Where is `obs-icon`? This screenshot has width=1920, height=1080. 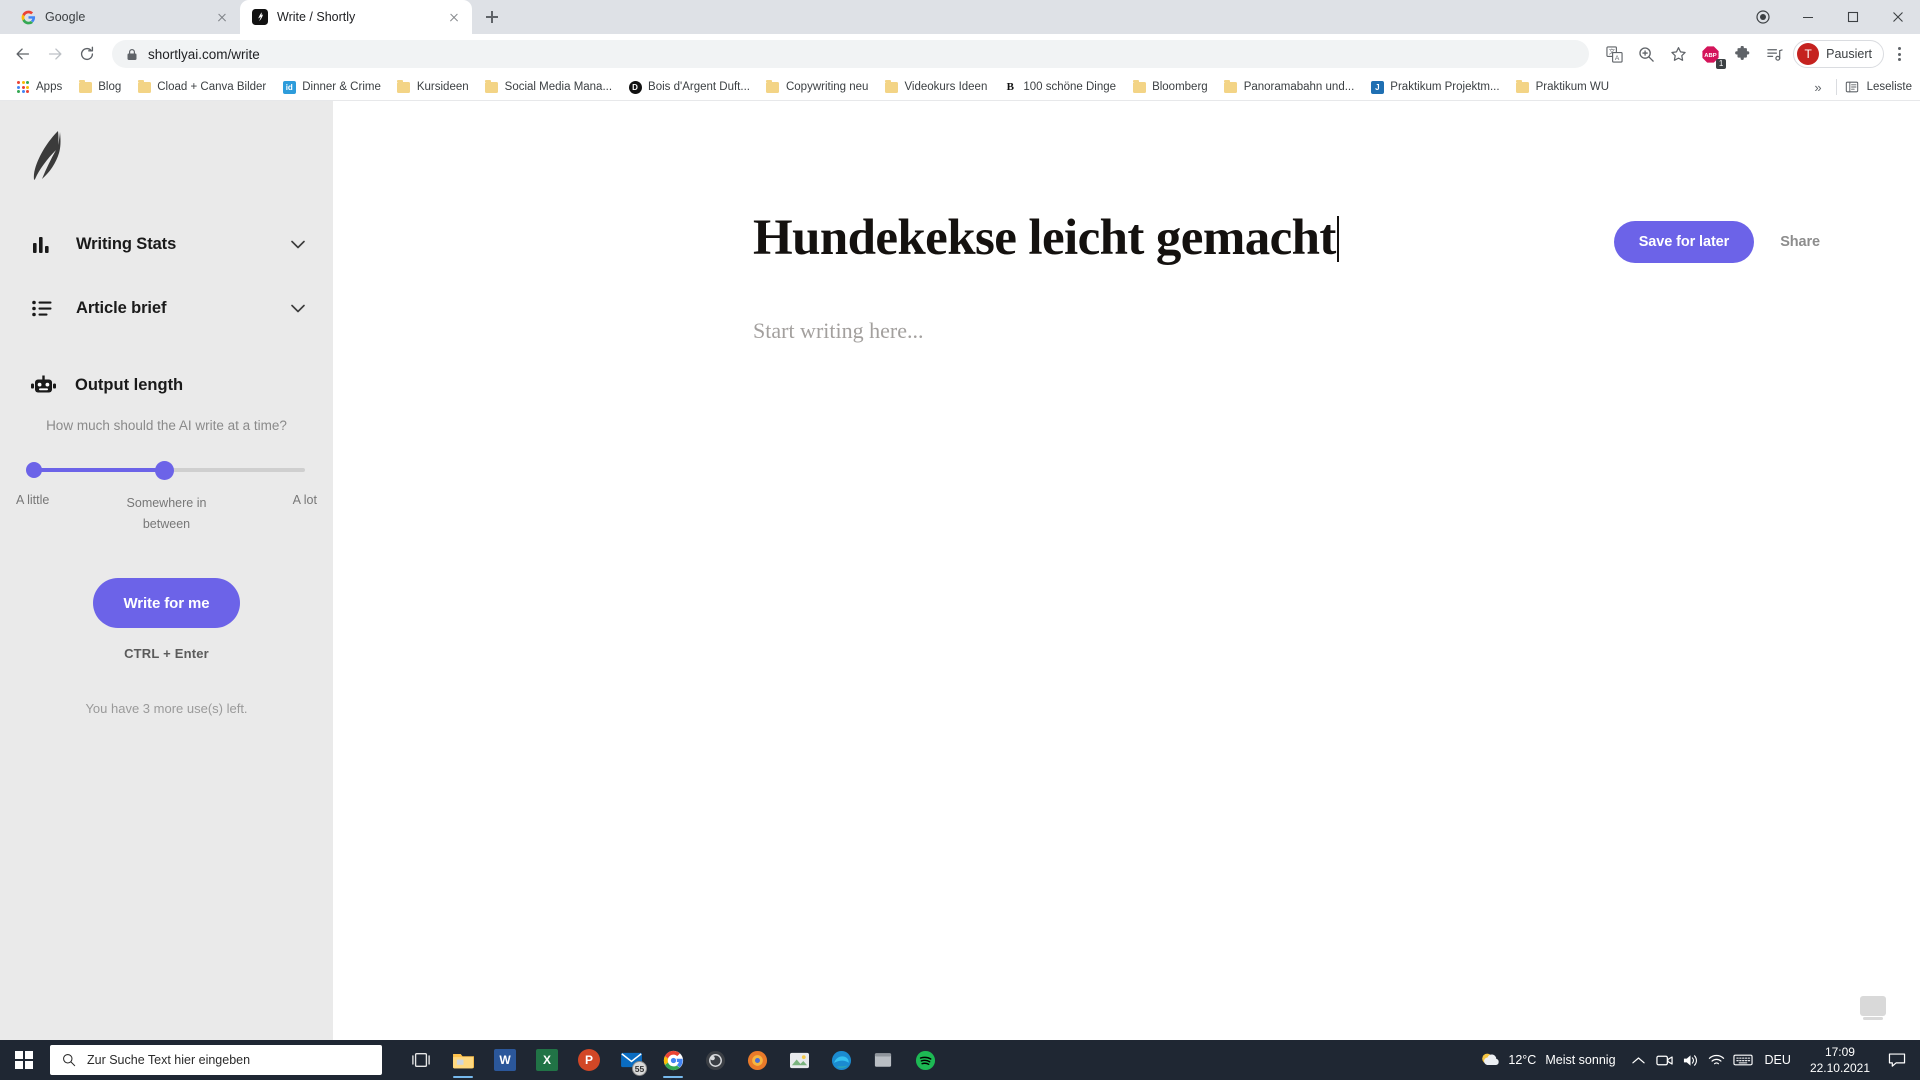 obs-icon is located at coordinates (715, 1060).